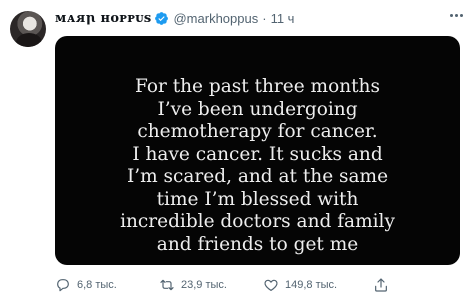  I want to click on media-text-line: incredible doctors and family, so click(257, 221).